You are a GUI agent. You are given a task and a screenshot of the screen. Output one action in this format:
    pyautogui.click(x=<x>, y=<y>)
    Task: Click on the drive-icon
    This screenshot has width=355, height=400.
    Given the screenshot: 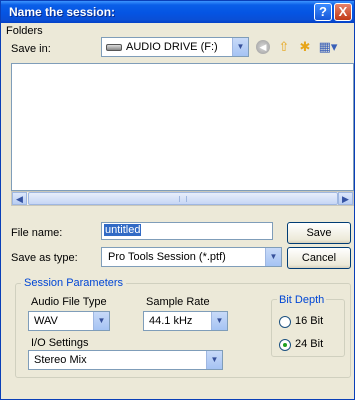 What is the action you would take?
    pyautogui.click(x=114, y=47)
    